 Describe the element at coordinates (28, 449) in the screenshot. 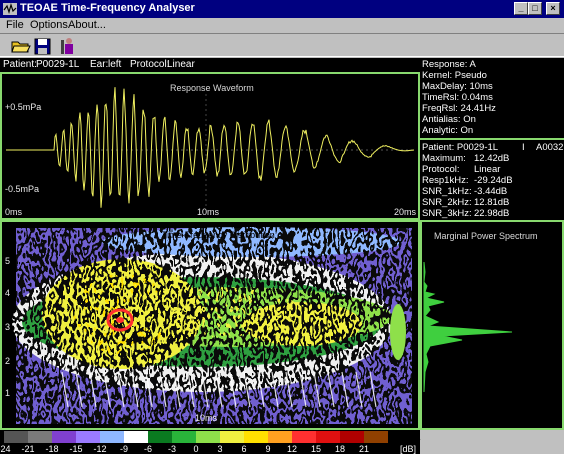

I see `scale-value: -21` at that location.